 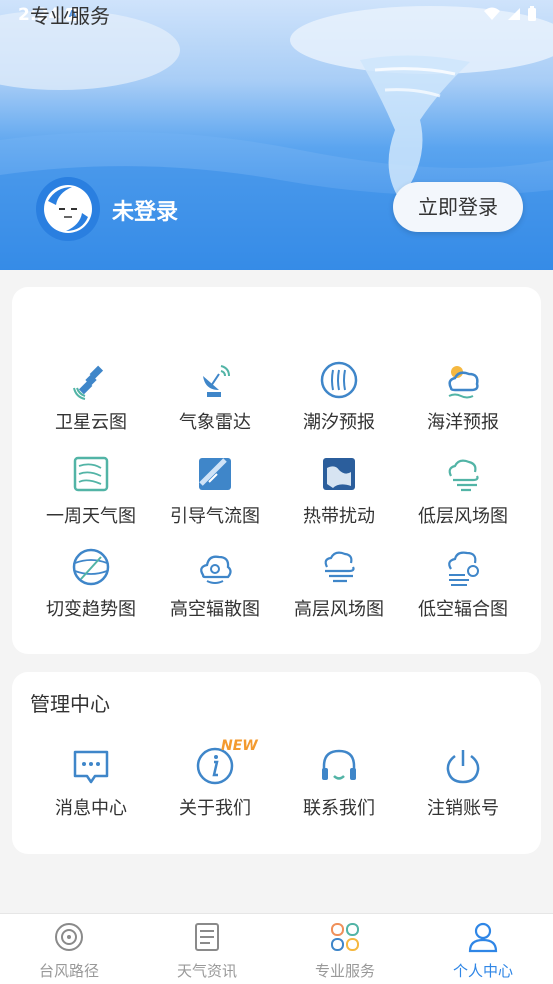 I want to click on grid-item-label: 低空辐合图, so click(x=463, y=609).